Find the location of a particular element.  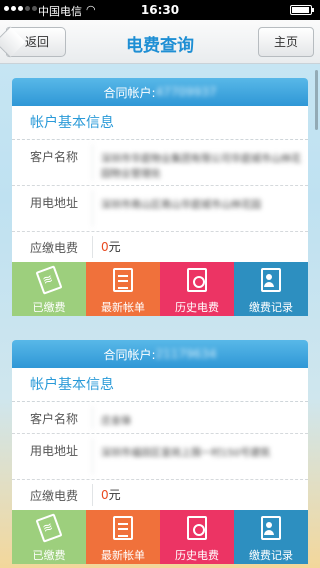

customer-name-value: 深圳市华庭物业集团有限公司华庭城市山林花园物业管理处 is located at coordinates (200, 162).